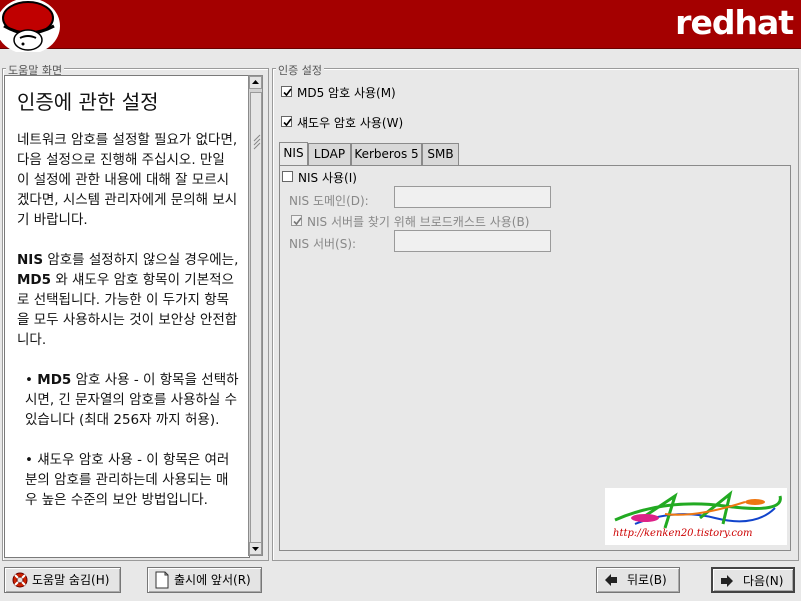 The height and width of the screenshot is (601, 801). Describe the element at coordinates (418, 221) in the screenshot. I see `nis-broadcast-label: NIS 서버를 찾기 위해 브로드캐스트 사용(B)` at that location.